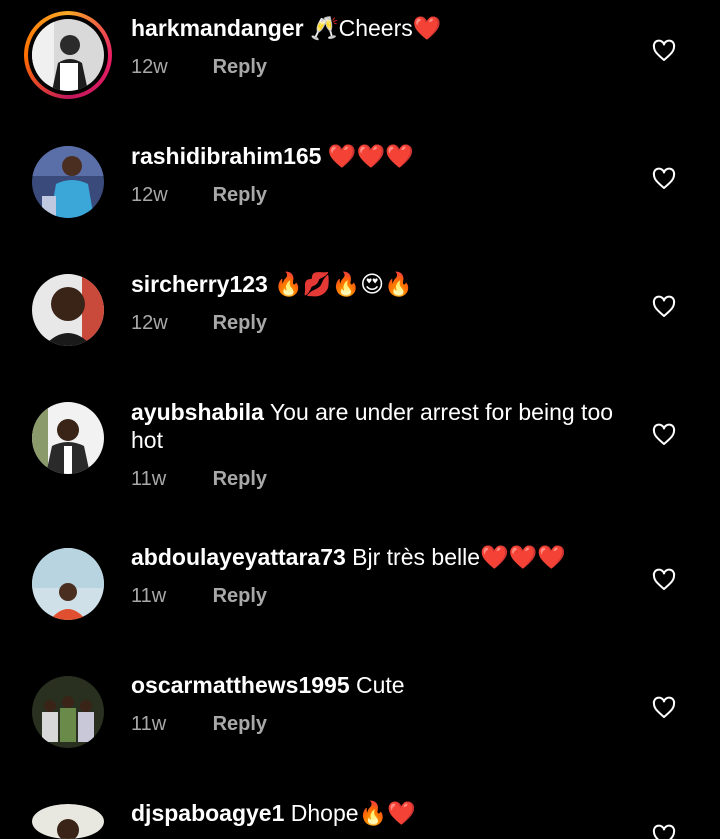  I want to click on comment-text: sircherry123 🔥💋🔥😍🔥, so click(381, 284).